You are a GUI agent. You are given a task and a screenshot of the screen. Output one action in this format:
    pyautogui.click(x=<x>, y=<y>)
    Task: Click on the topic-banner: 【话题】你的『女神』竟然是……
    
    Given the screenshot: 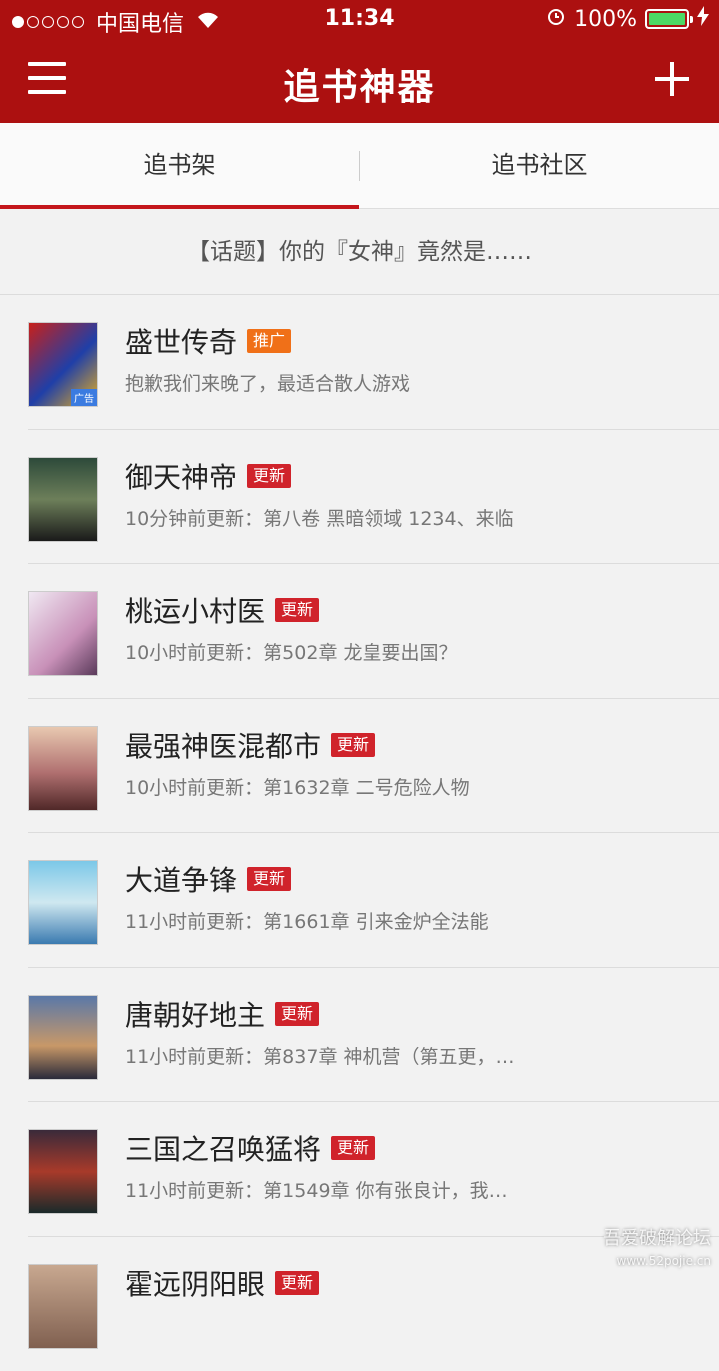 What is the action you would take?
    pyautogui.click(x=359, y=252)
    